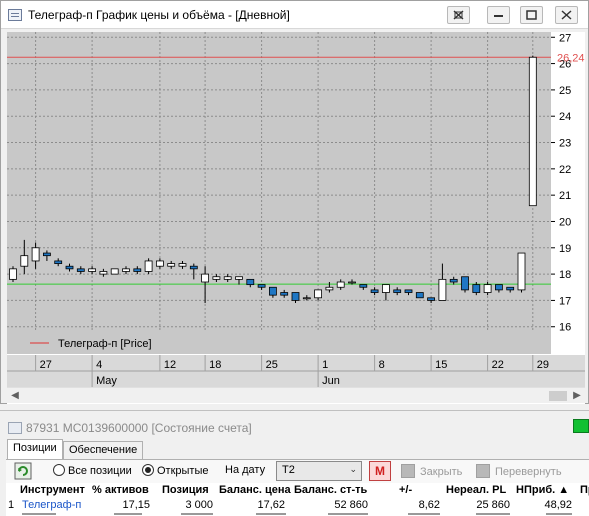 This screenshot has width=589, height=516. Describe the element at coordinates (380, 471) in the screenshot. I see `m-button: M` at that location.